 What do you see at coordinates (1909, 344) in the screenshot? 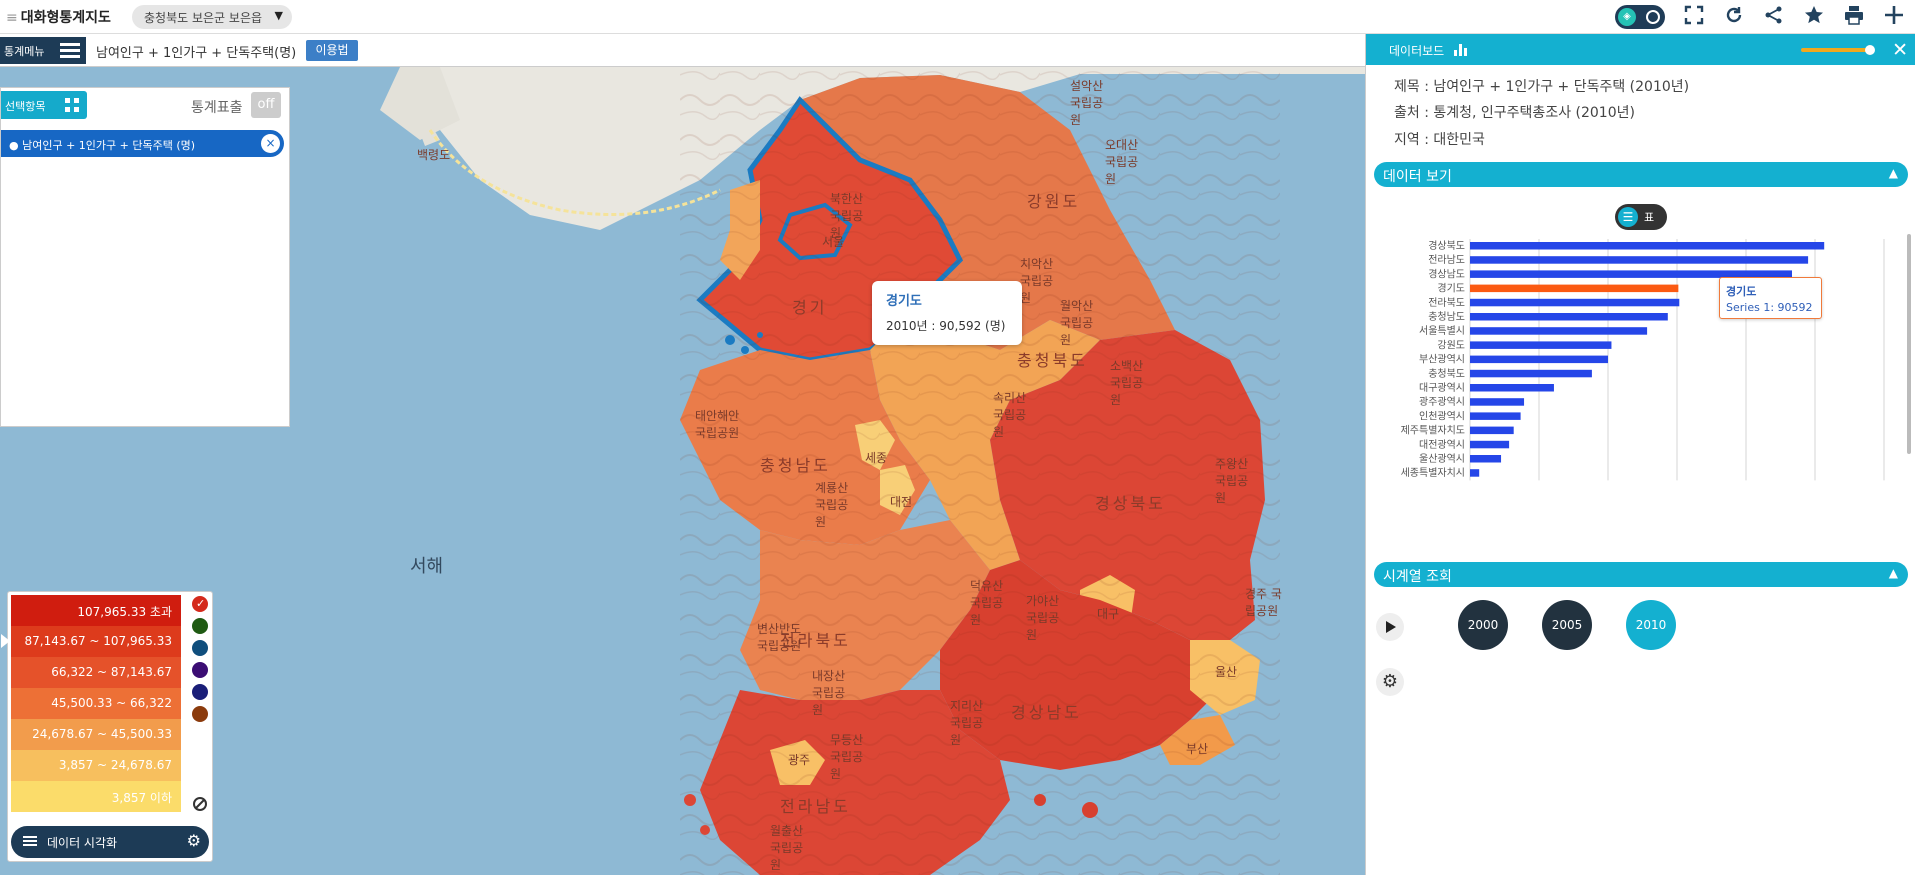
I see `chart-scrollbar` at bounding box center [1909, 344].